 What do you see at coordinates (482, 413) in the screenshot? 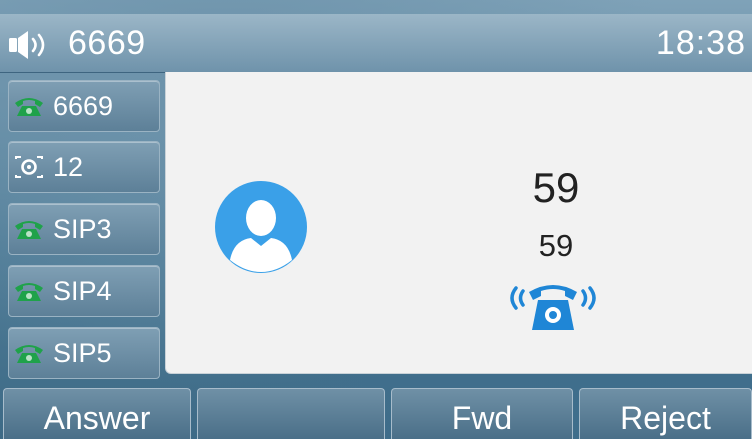
I see `forward-softkey: Fwd` at bounding box center [482, 413].